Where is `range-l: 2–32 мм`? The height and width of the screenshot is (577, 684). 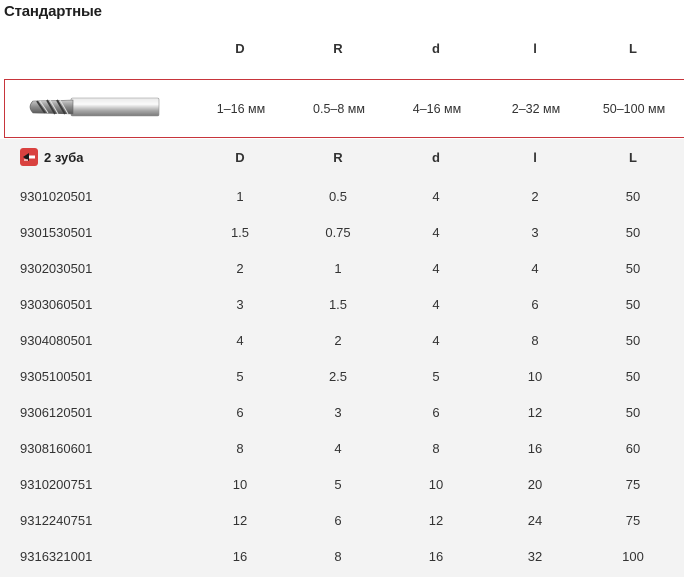
range-l: 2–32 мм is located at coordinates (536, 108).